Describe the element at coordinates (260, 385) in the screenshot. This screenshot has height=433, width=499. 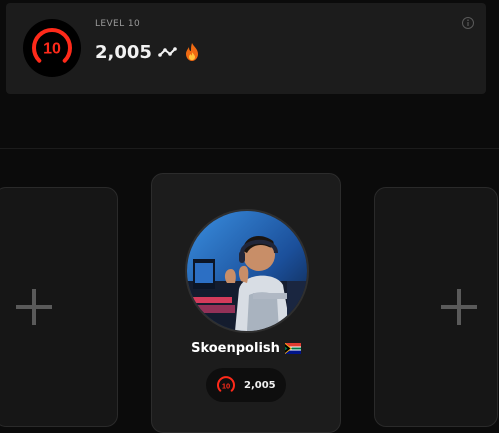
I see `player-elo-value: 2,005` at that location.